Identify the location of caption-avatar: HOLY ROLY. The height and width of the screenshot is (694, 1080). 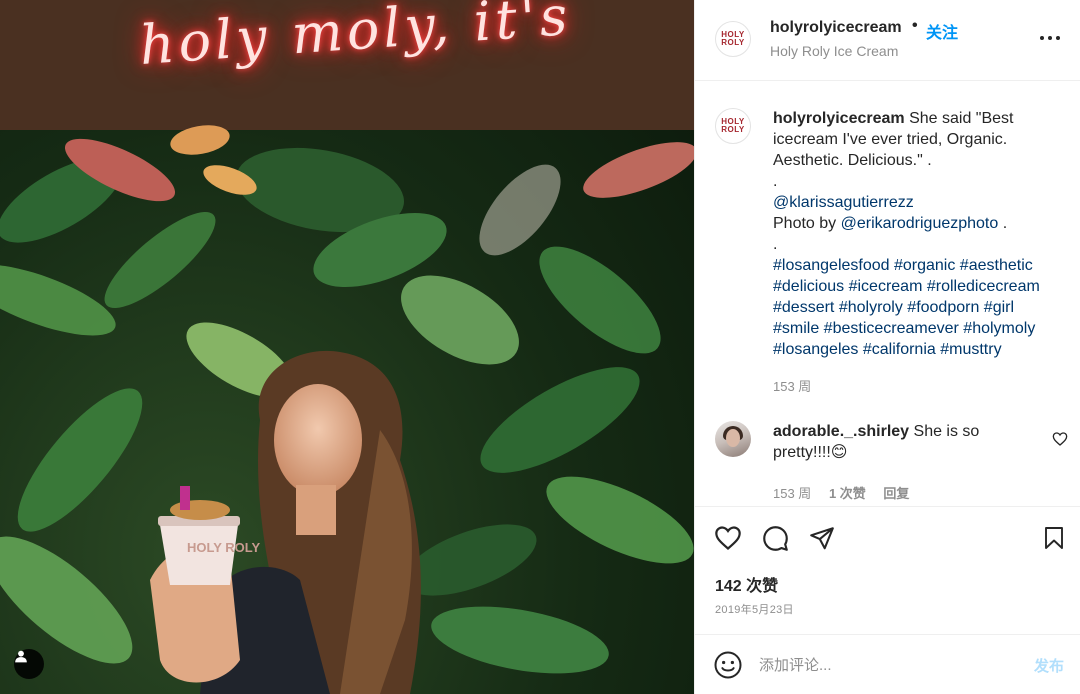
(733, 126).